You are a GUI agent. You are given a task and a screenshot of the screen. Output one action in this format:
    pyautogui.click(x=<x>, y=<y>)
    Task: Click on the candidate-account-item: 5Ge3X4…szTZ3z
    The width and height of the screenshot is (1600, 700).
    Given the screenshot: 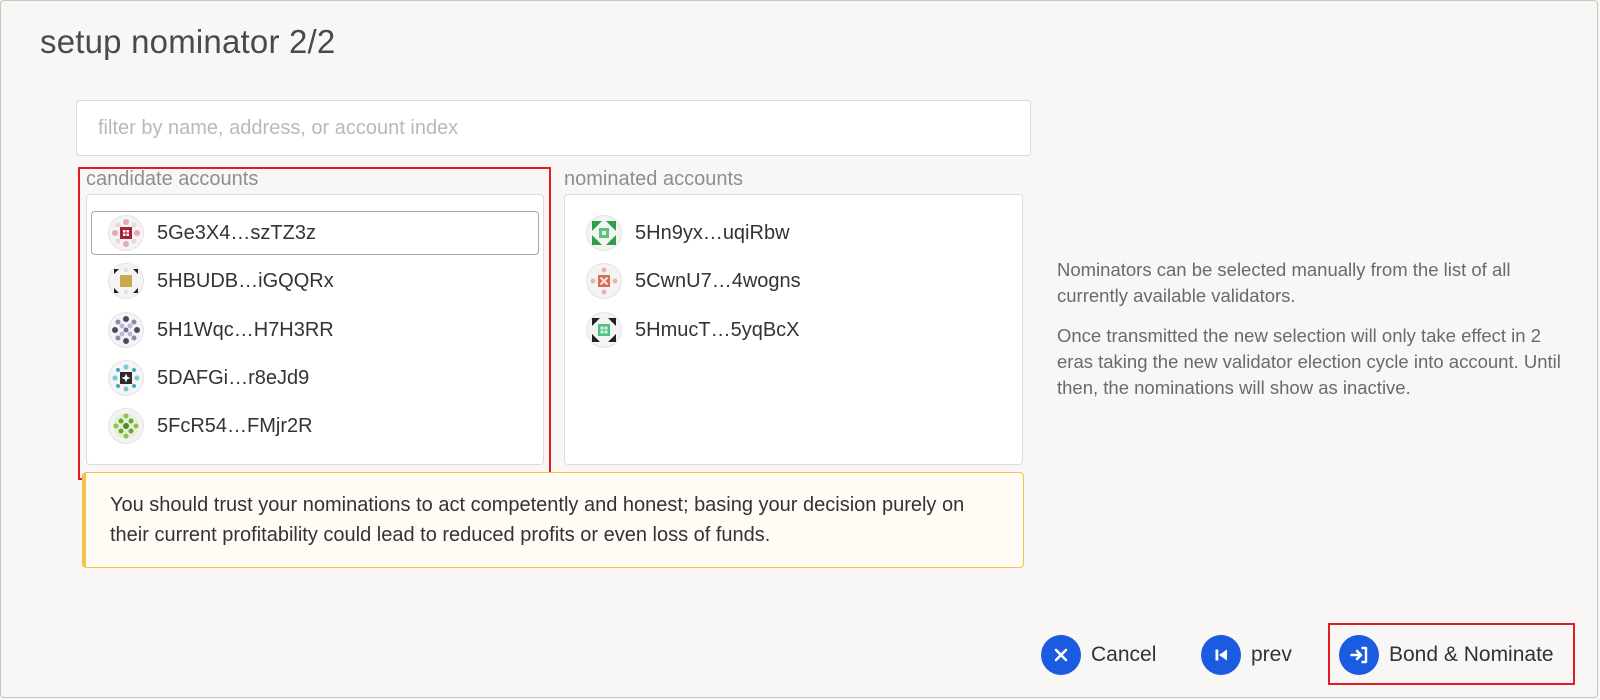 What is the action you would take?
    pyautogui.click(x=315, y=233)
    